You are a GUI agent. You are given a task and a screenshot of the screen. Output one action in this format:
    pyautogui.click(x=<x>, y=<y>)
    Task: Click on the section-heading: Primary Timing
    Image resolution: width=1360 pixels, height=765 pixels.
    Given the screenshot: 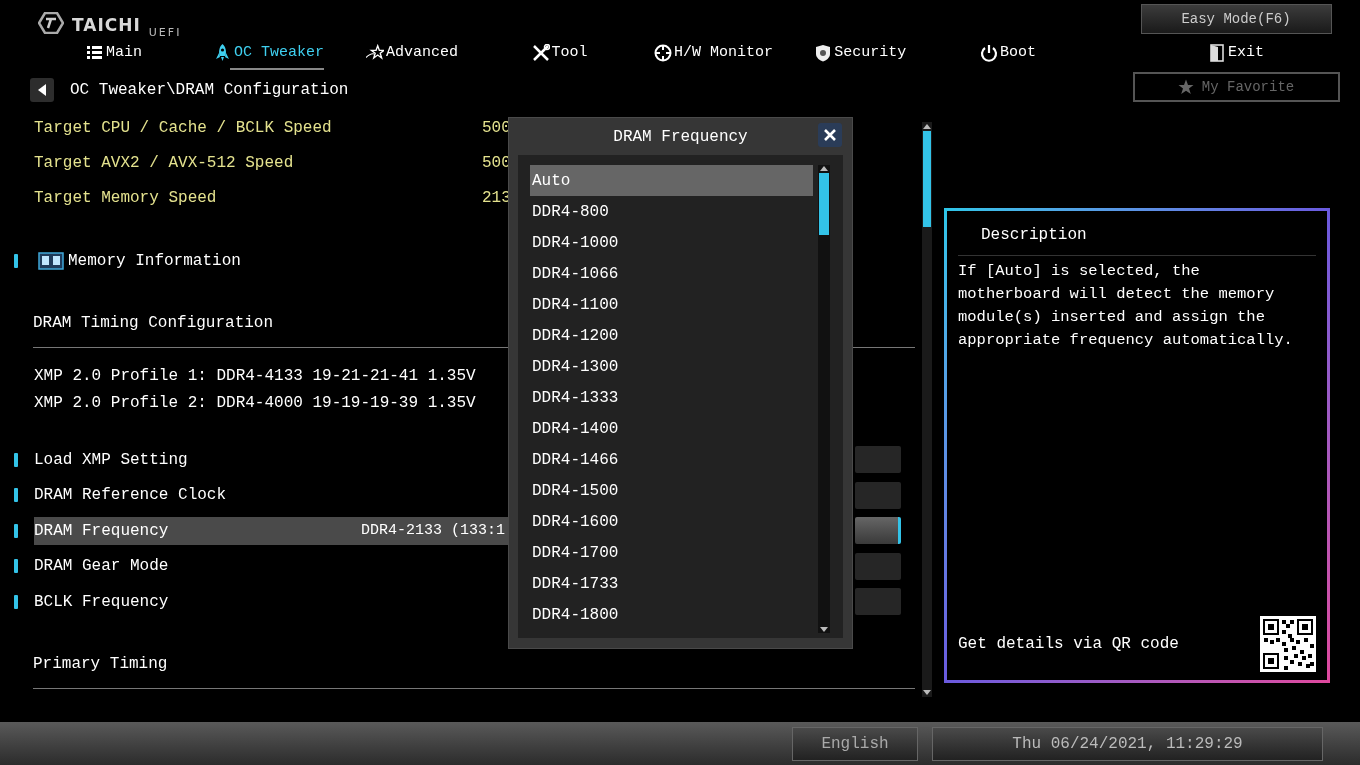 What is the action you would take?
    pyautogui.click(x=100, y=664)
    